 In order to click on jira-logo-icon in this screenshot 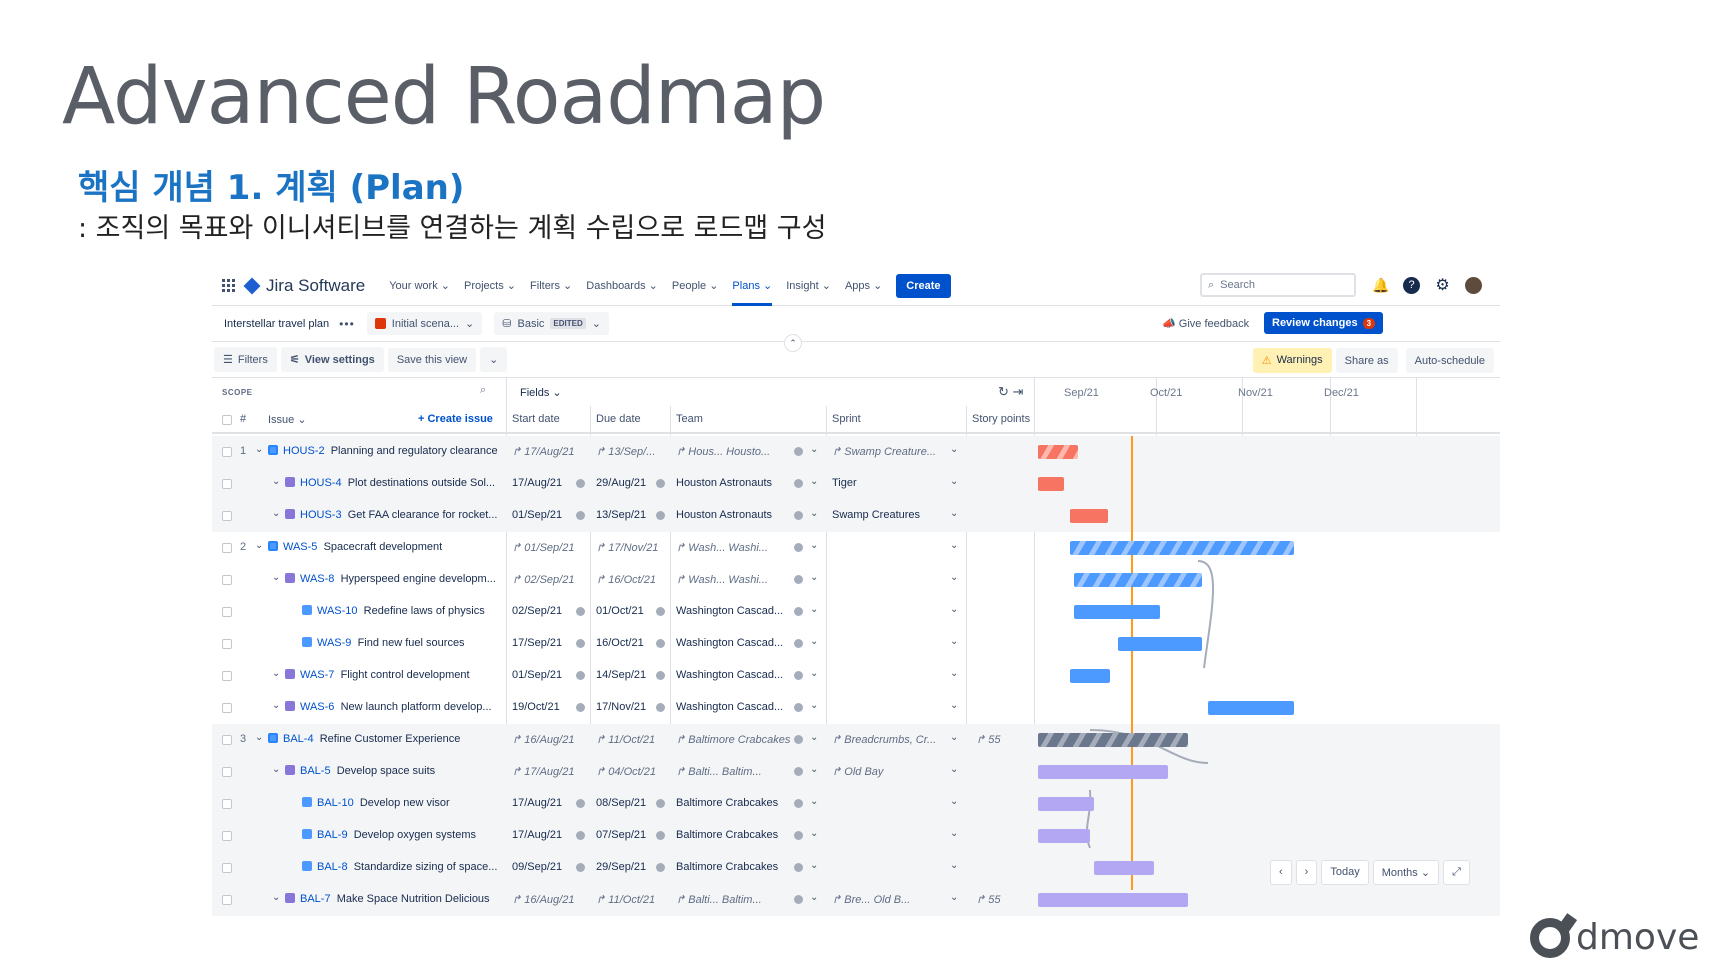, I will do `click(252, 285)`.